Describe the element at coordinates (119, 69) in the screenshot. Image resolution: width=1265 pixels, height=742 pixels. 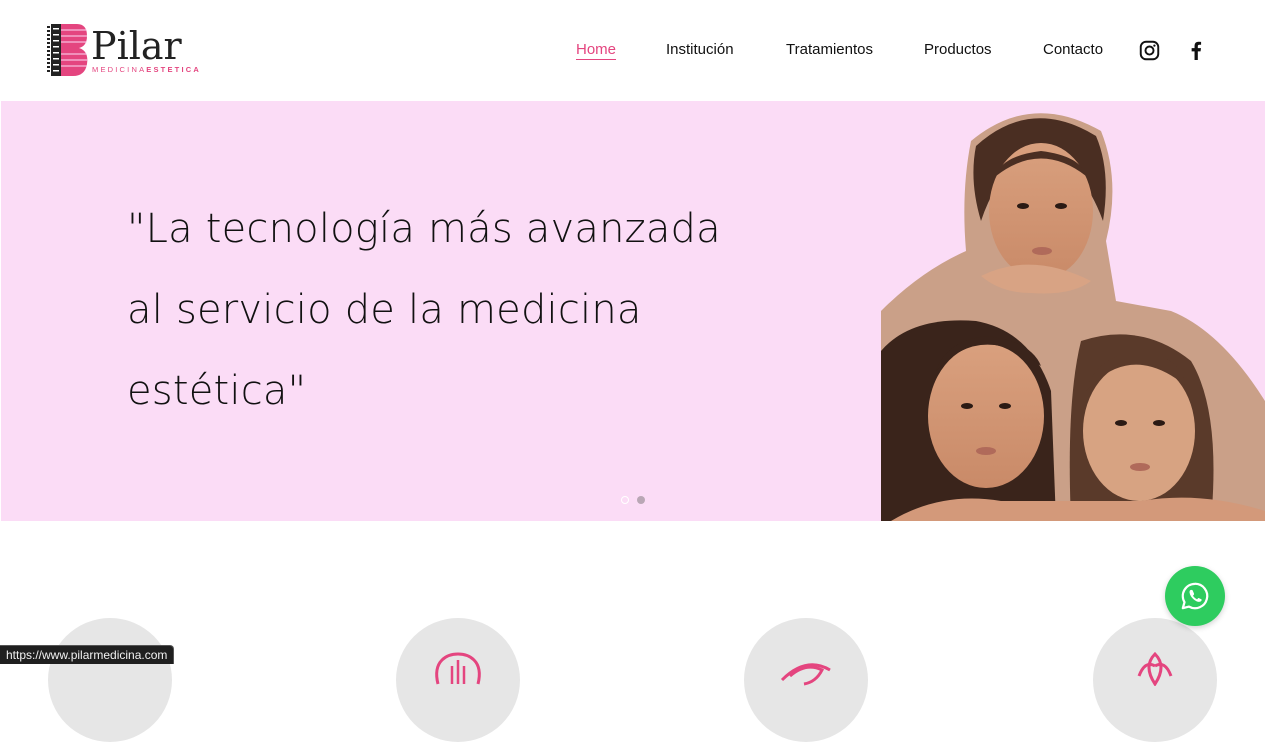
I see `brand-subtitle-light: MEDICINA` at that location.